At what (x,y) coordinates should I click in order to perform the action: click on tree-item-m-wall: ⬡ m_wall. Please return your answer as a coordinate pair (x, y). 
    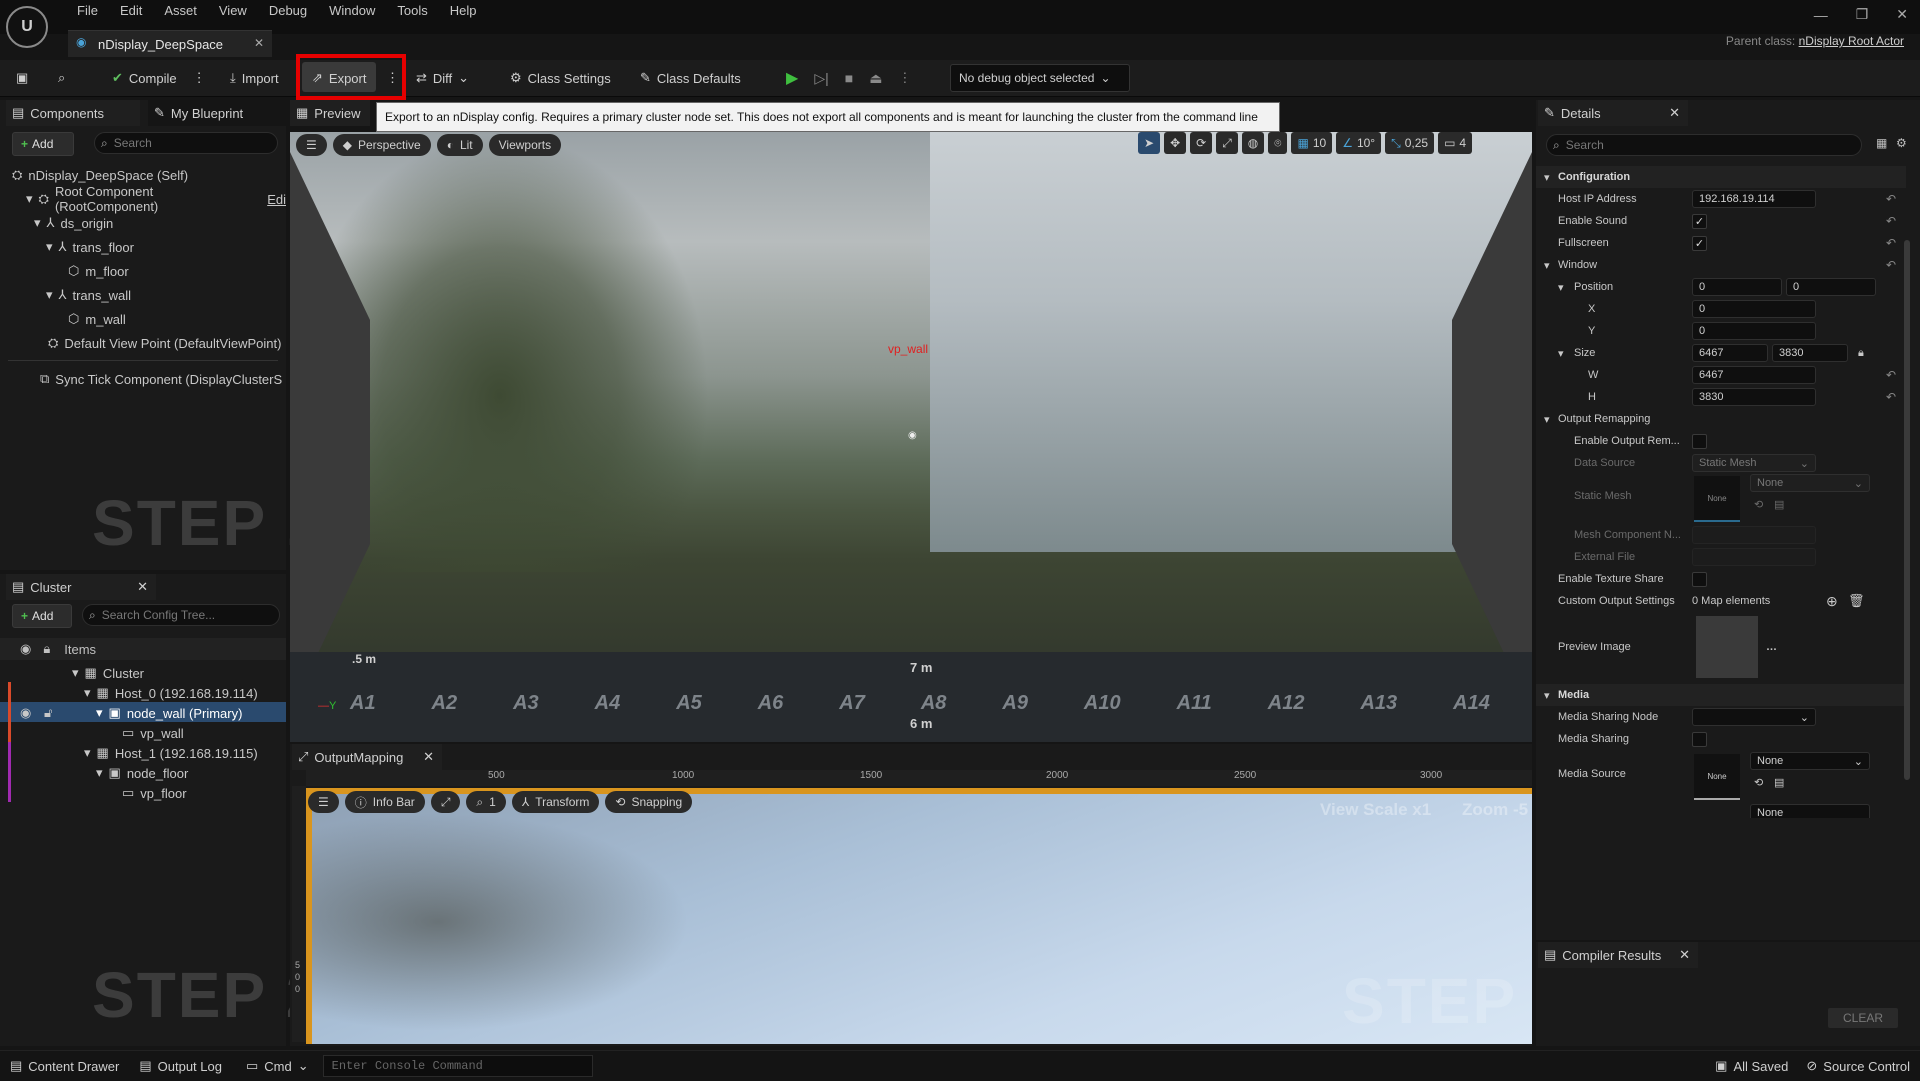
    Looking at the image, I should click on (97, 319).